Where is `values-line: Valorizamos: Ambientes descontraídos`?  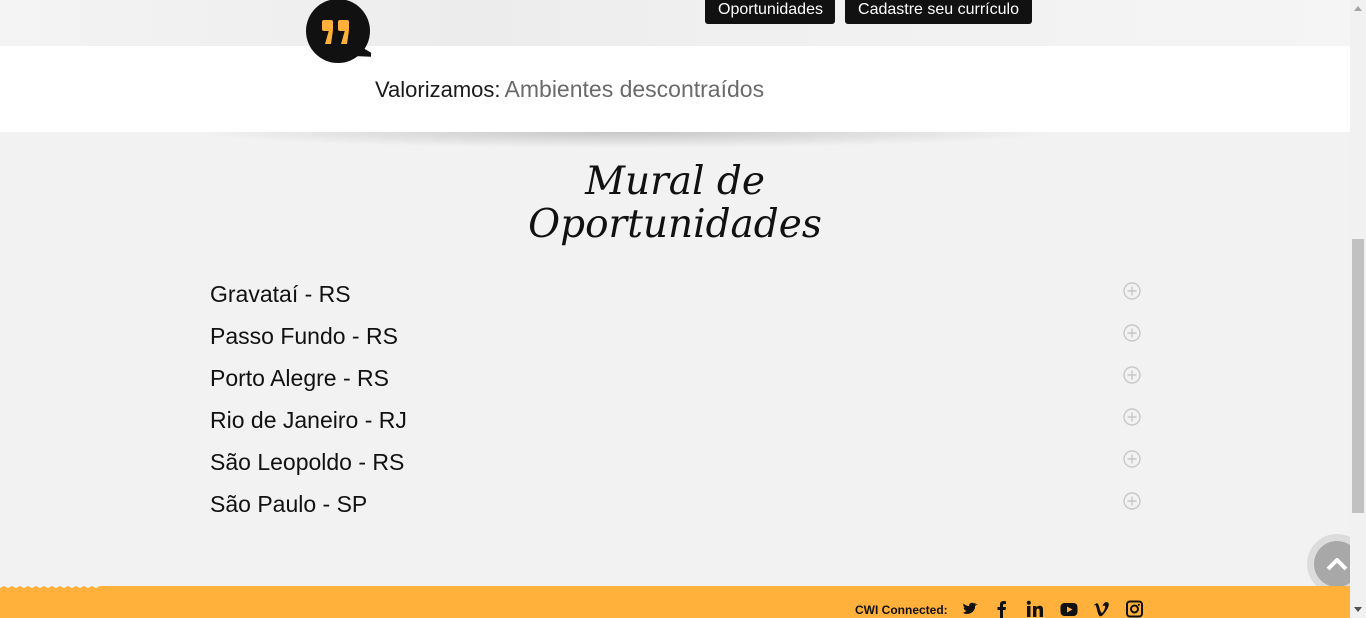
values-line: Valorizamos: Ambientes descontraídos is located at coordinates (569, 89).